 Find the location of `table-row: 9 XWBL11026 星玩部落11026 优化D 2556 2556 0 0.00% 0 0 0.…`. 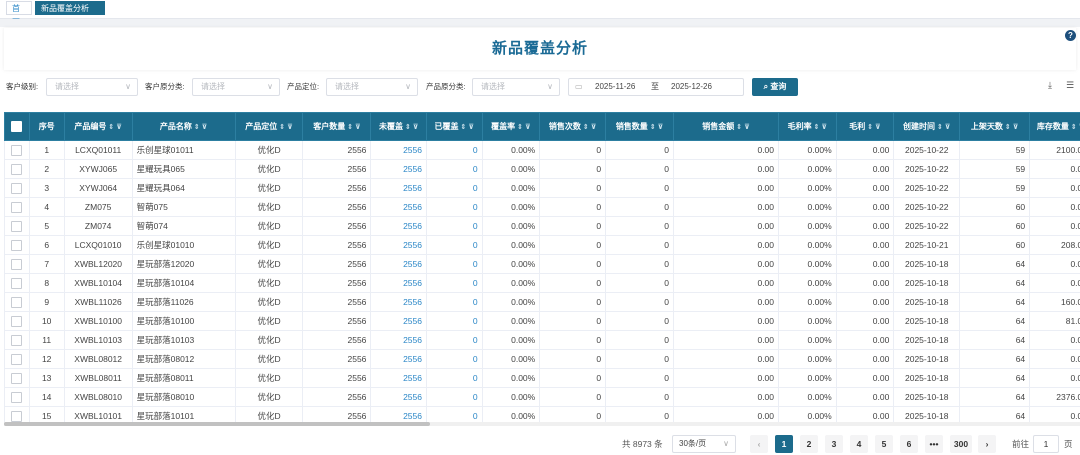

table-row: 9 XWBL11026 星玩部落11026 优化D 2556 2556 0 0.00% 0 0 0.… is located at coordinates (542, 302).